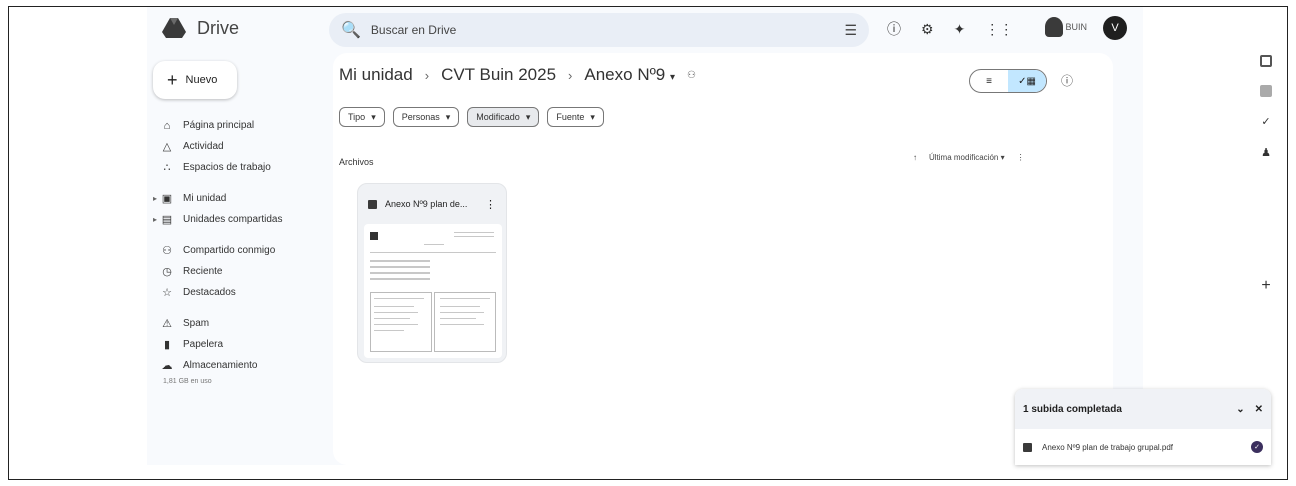  I want to click on filter-people: Personas ▾, so click(426, 117).